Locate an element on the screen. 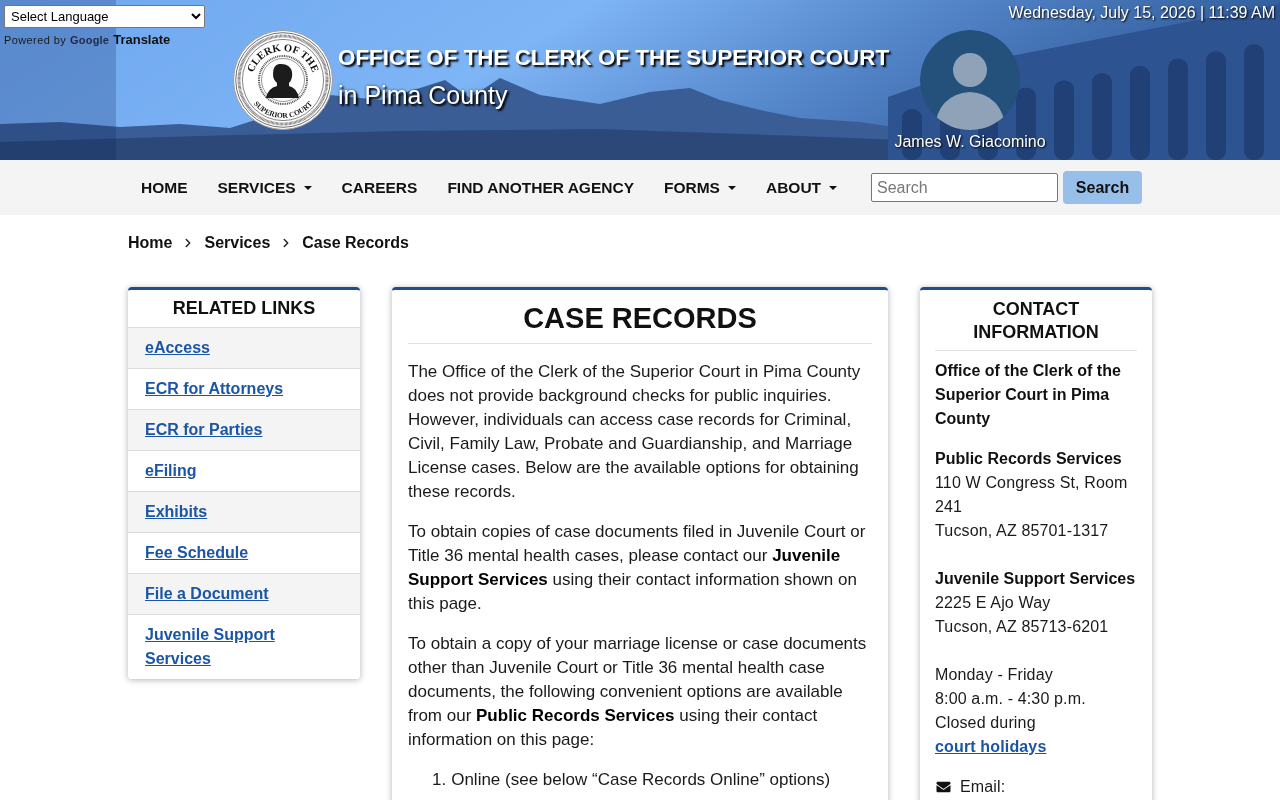  office-heading: Public Records Services is located at coordinates (1029, 459).